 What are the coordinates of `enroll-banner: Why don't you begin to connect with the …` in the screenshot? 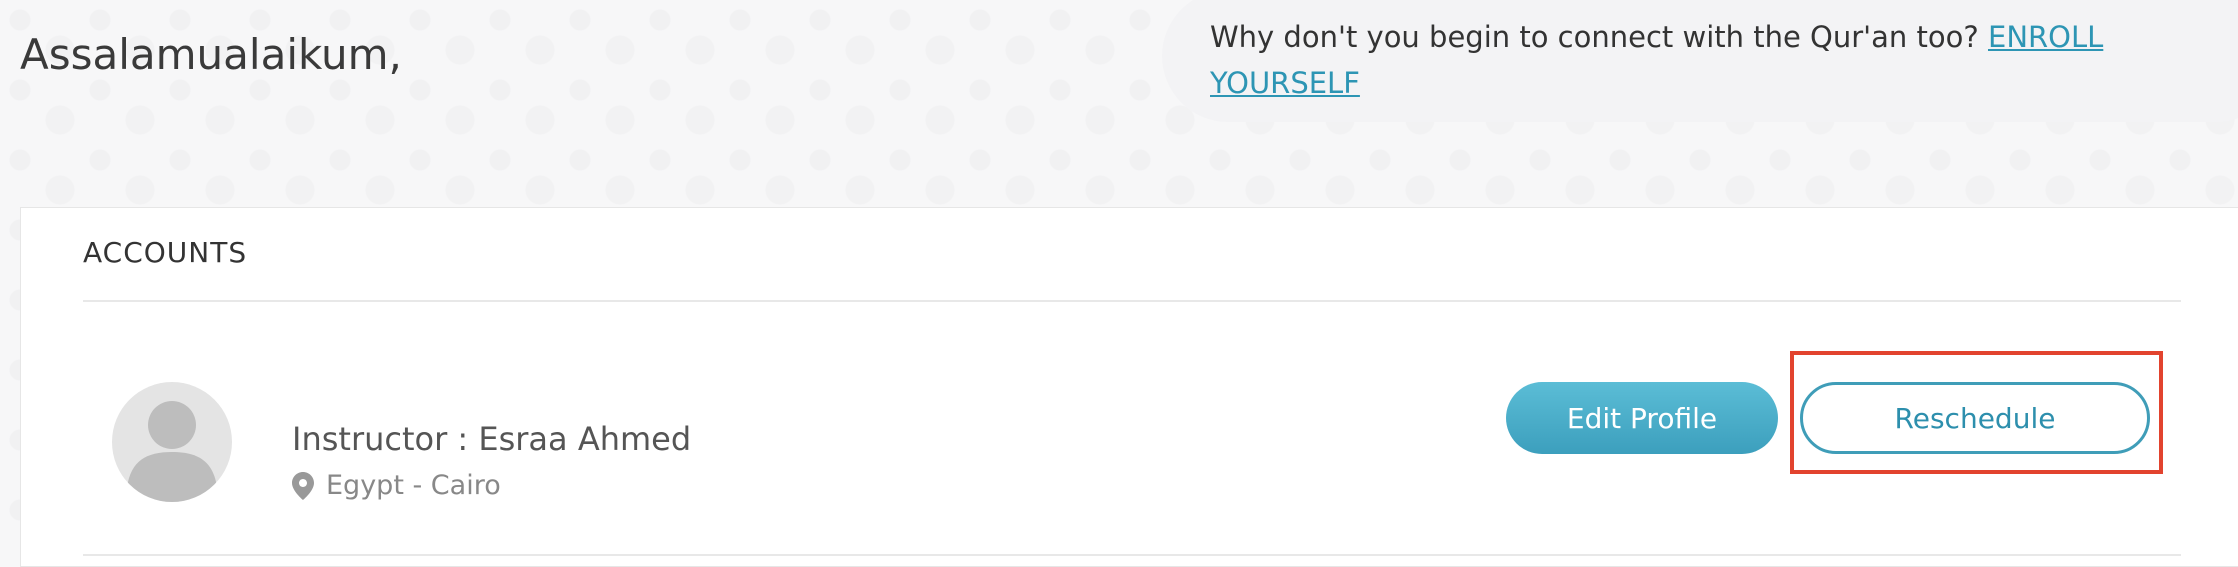 It's located at (1700, 61).